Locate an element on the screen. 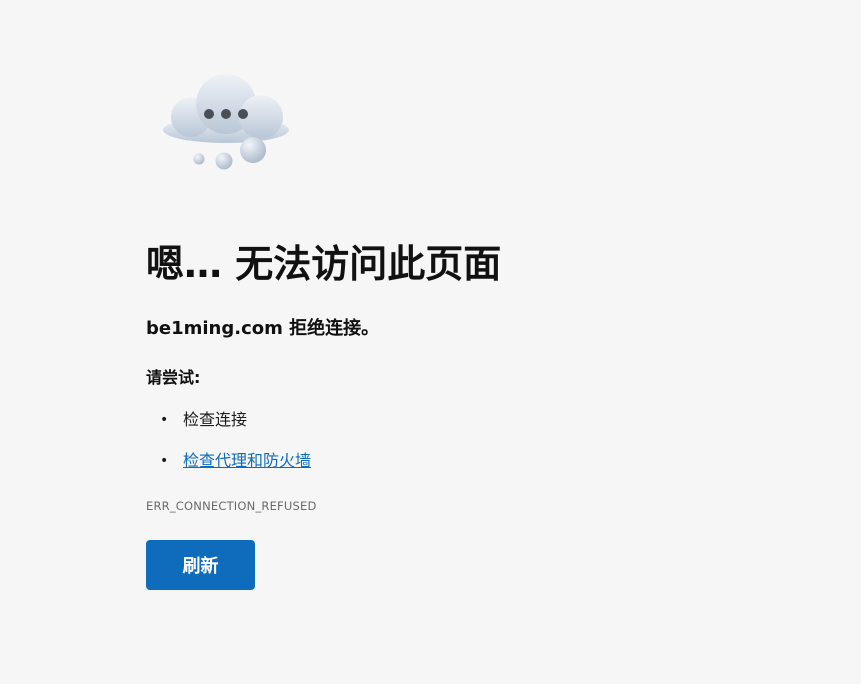 Image resolution: width=861 pixels, height=684 pixels. suggestion-list: • 检查连接 • 检查代理和防火墙 is located at coordinates (228, 445).